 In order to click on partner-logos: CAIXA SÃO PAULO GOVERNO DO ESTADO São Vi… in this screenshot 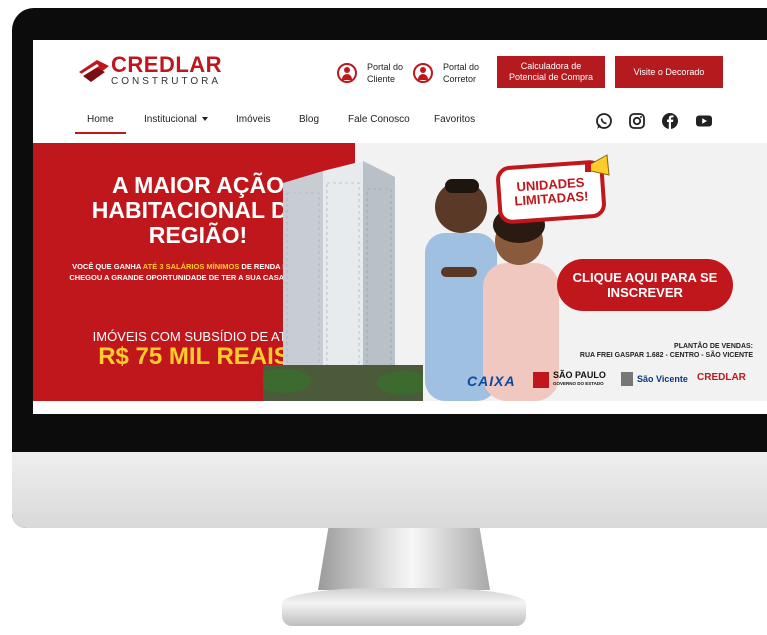, I will do `click(613, 381)`.